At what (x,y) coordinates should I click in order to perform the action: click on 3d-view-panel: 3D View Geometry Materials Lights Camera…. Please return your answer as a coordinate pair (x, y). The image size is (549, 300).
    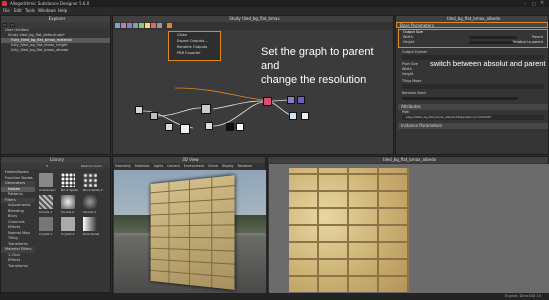
    Looking at the image, I should click on (189, 224).